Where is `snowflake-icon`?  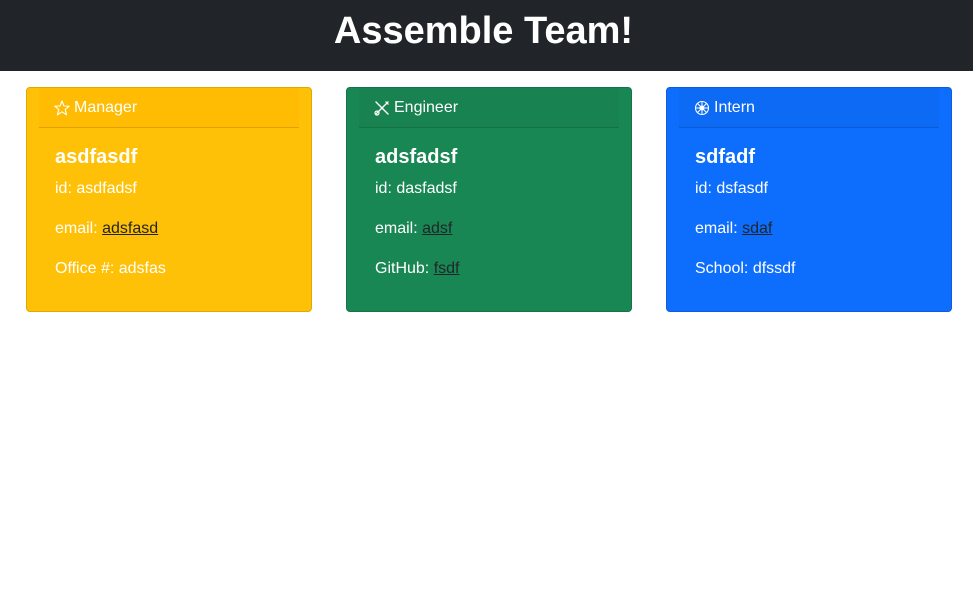 snowflake-icon is located at coordinates (702, 108).